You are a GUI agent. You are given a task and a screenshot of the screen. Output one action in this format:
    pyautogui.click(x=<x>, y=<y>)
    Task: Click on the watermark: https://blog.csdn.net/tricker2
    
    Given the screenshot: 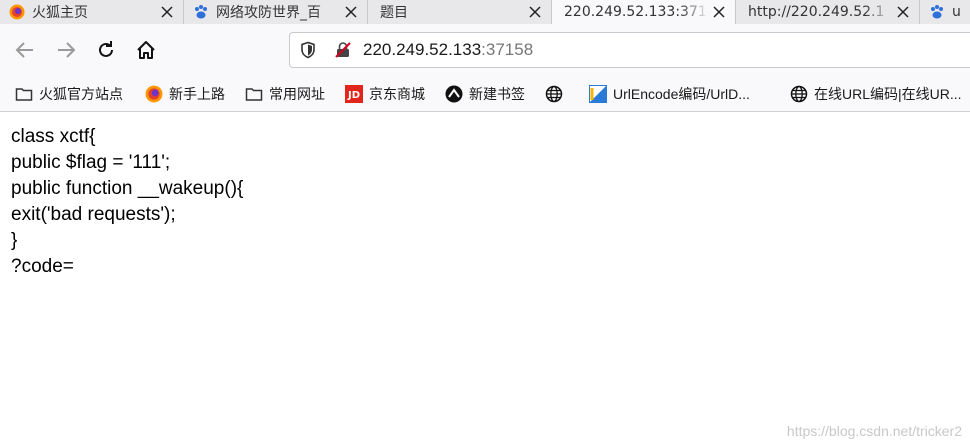 What is the action you would take?
    pyautogui.click(x=874, y=431)
    